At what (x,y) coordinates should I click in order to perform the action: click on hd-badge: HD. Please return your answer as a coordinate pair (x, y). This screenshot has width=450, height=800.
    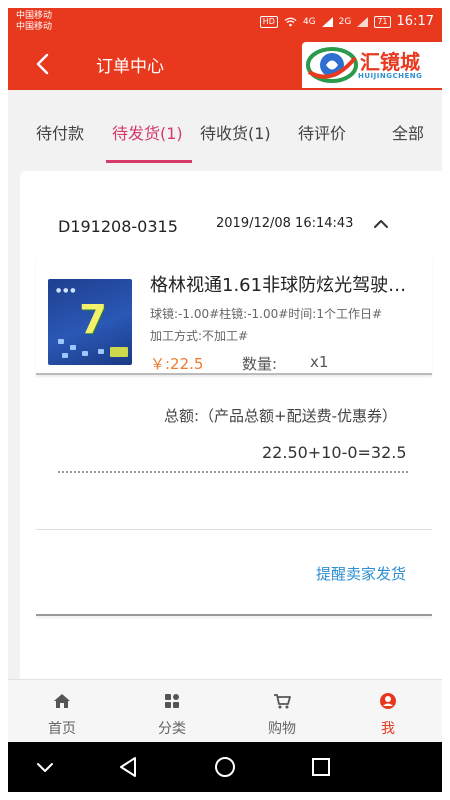
    Looking at the image, I should click on (268, 21).